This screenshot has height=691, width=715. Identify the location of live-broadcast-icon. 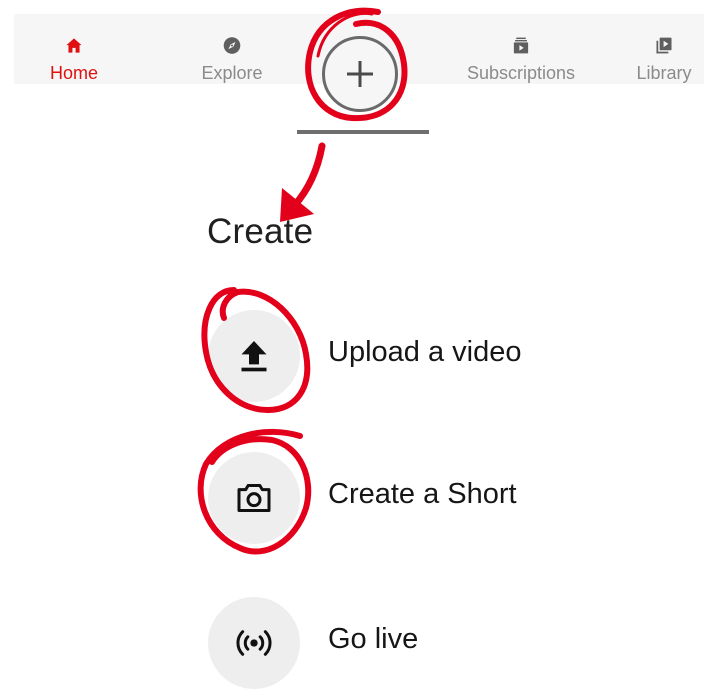
(254, 643).